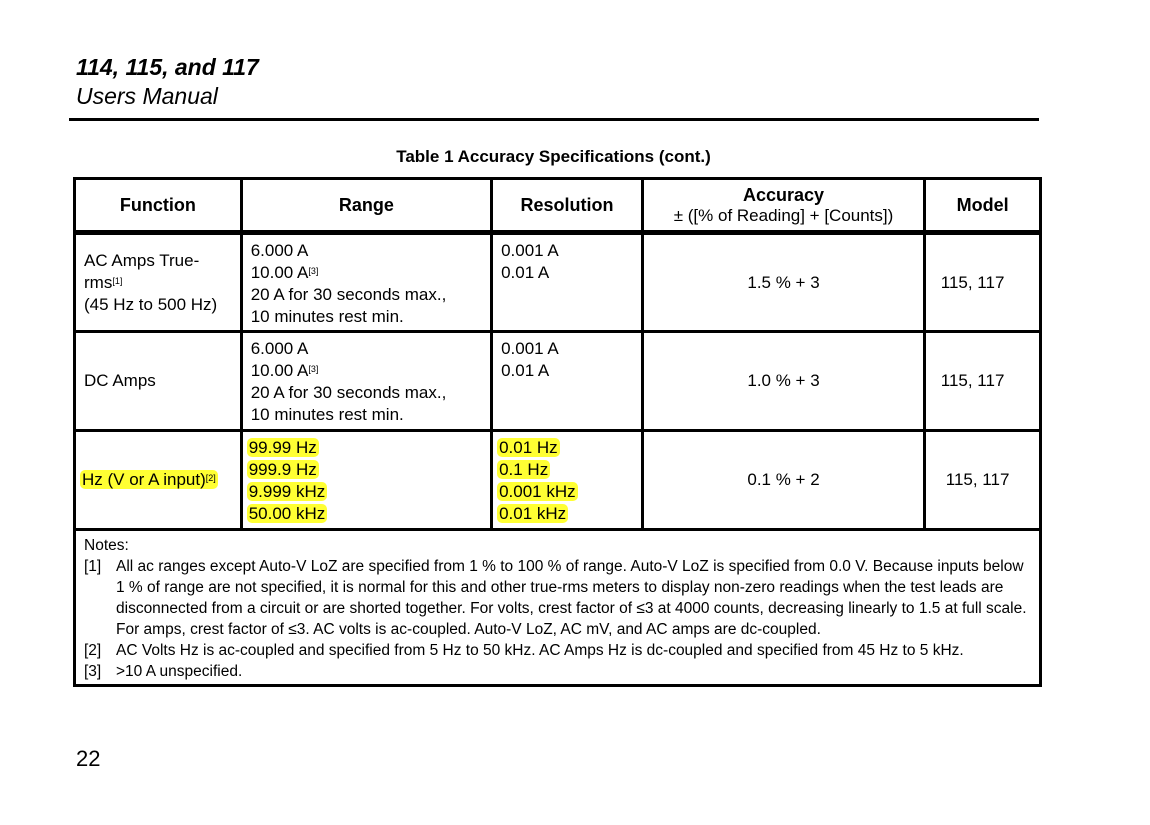 The image size is (1150, 825). Describe the element at coordinates (287, 513) in the screenshot. I see `range-value: 50.00 kHz` at that location.